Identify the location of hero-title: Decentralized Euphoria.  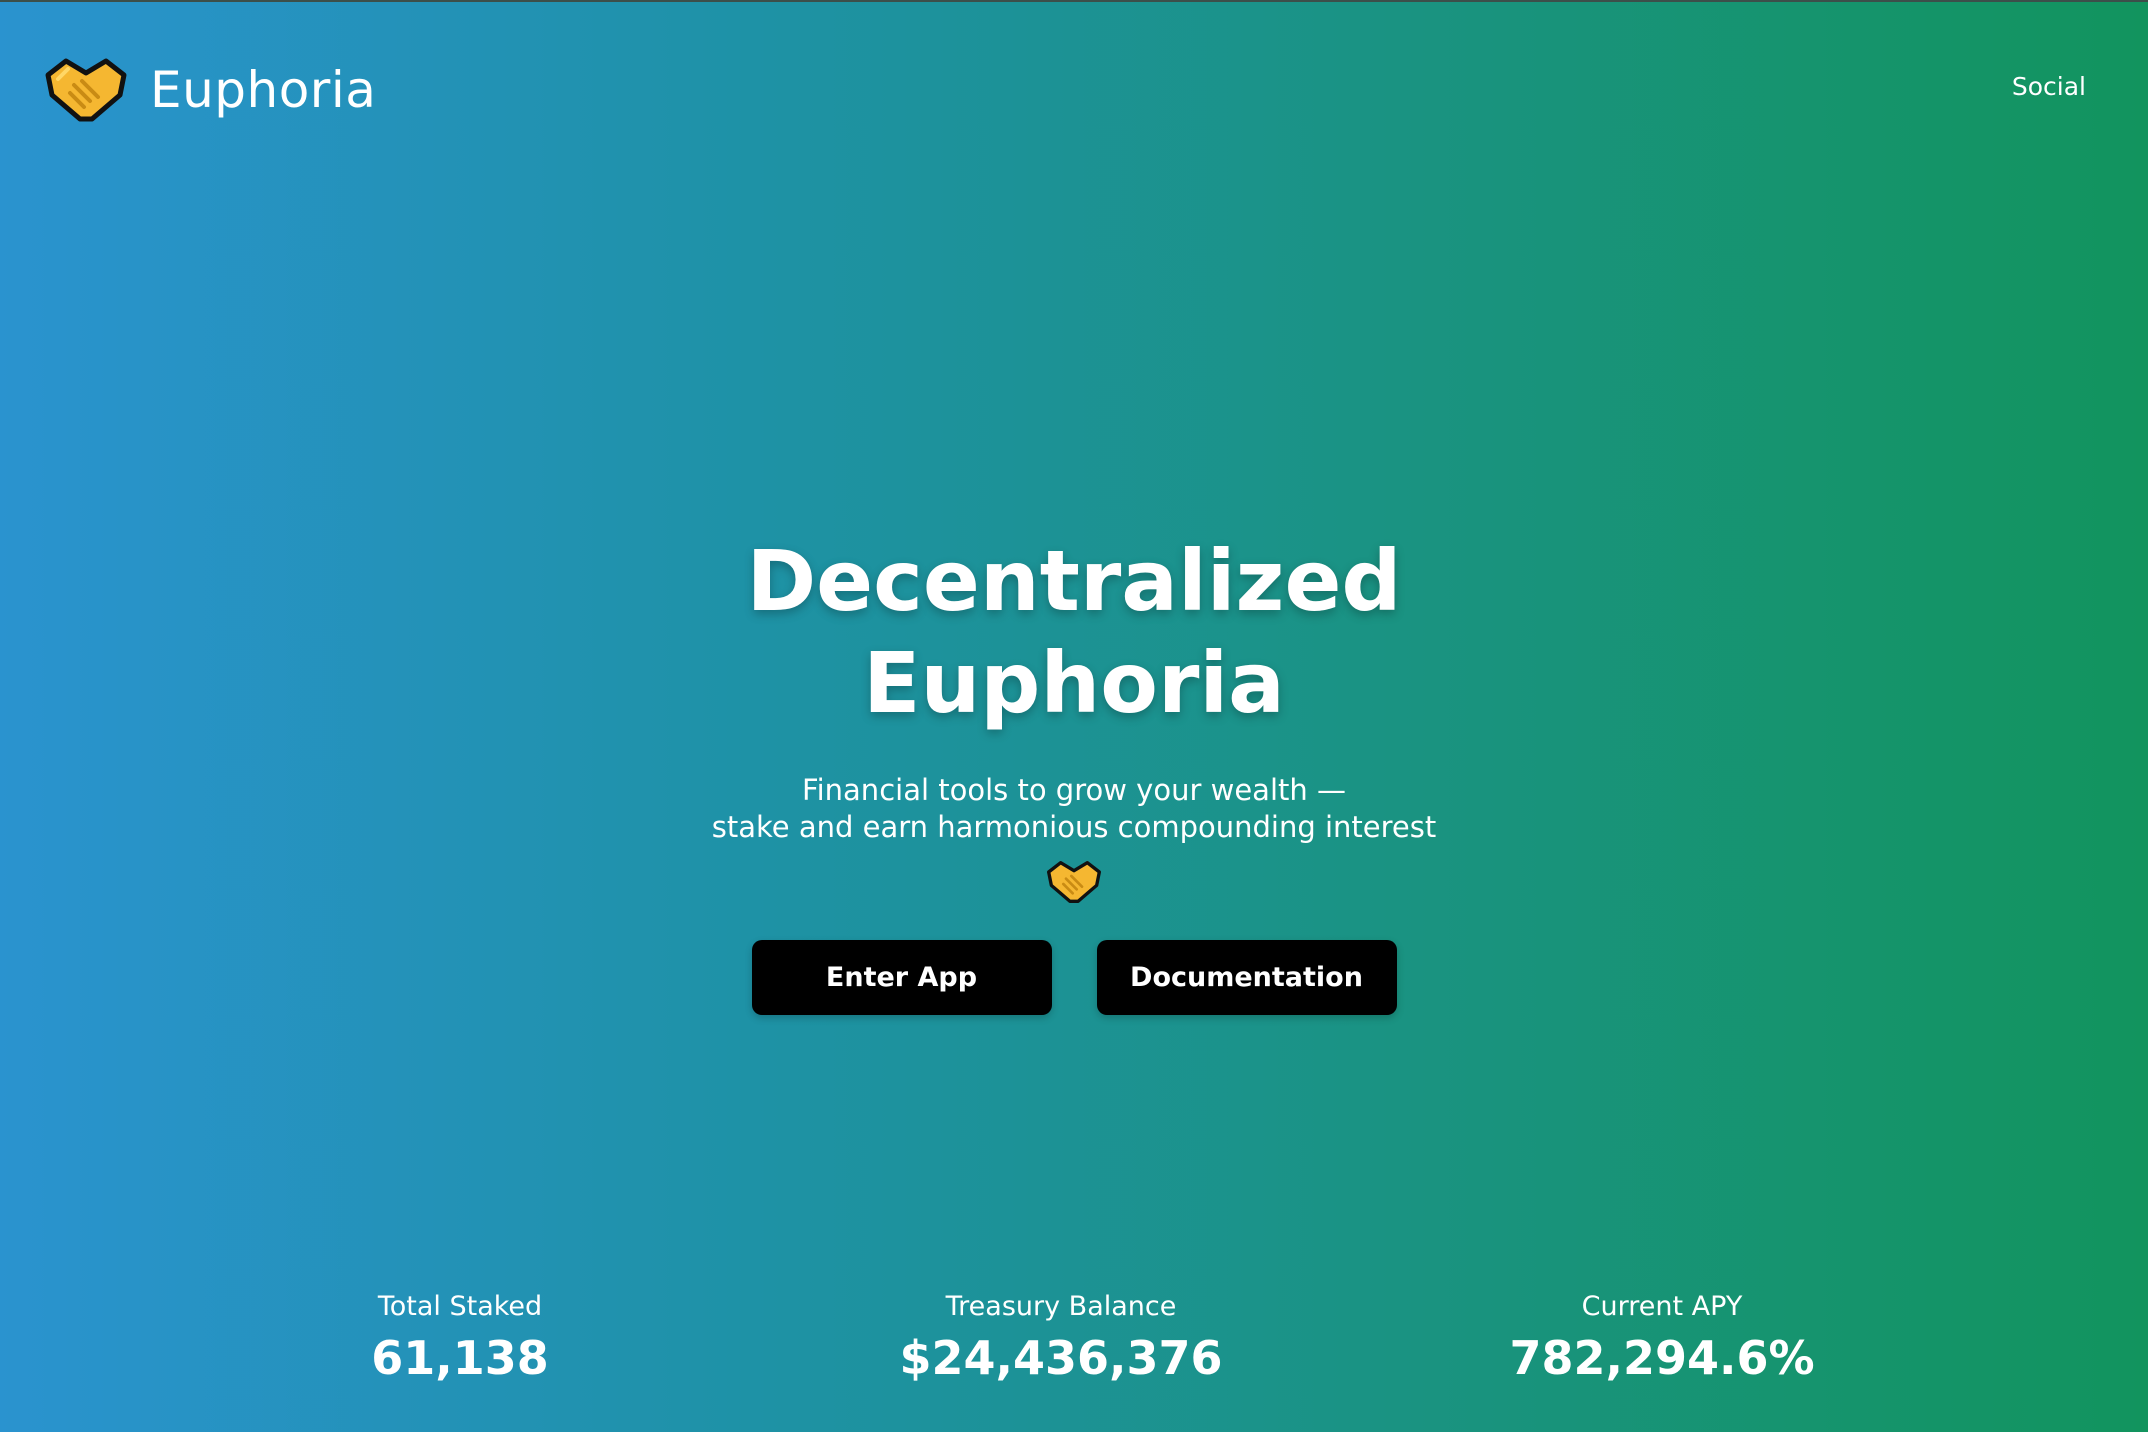
(1074, 632).